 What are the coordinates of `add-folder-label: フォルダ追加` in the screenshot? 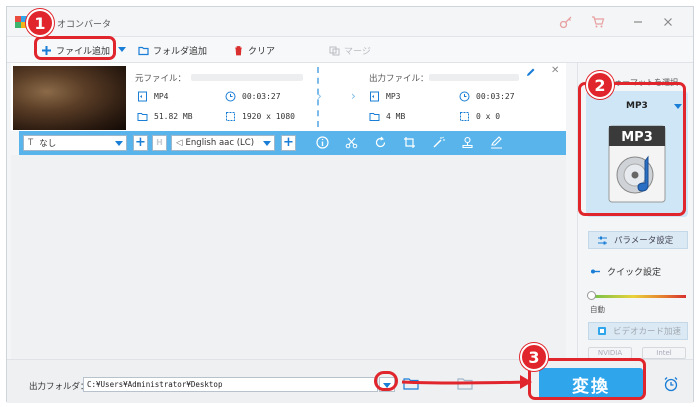 It's located at (180, 51).